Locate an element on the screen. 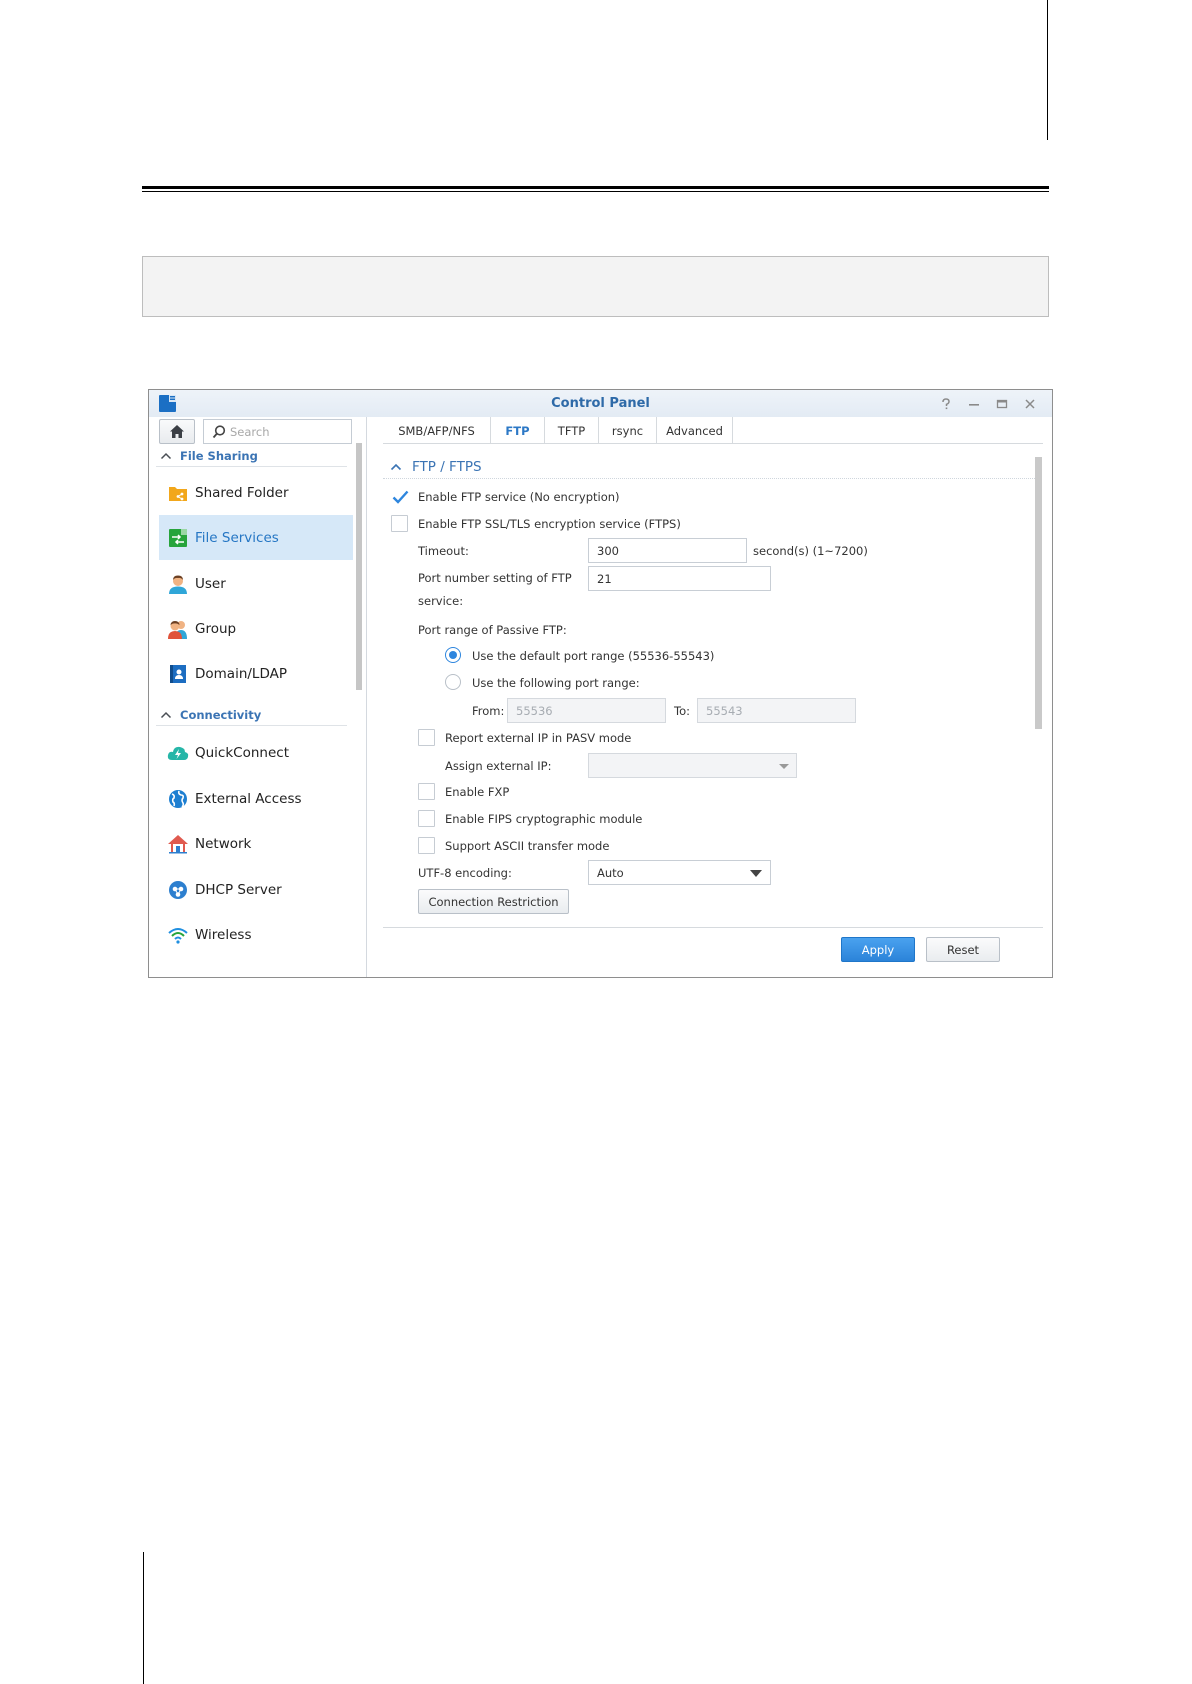  assign-ip-select is located at coordinates (692, 765).